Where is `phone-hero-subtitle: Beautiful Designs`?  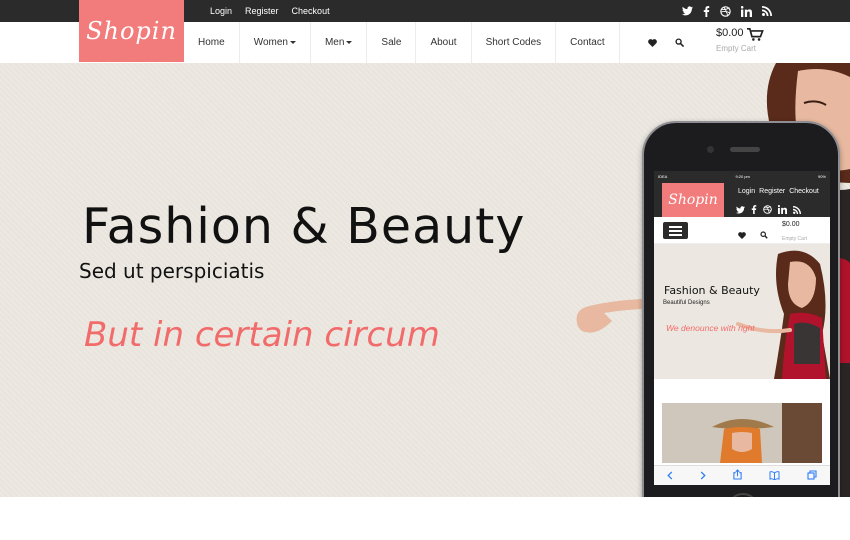 phone-hero-subtitle: Beautiful Designs is located at coordinates (686, 303).